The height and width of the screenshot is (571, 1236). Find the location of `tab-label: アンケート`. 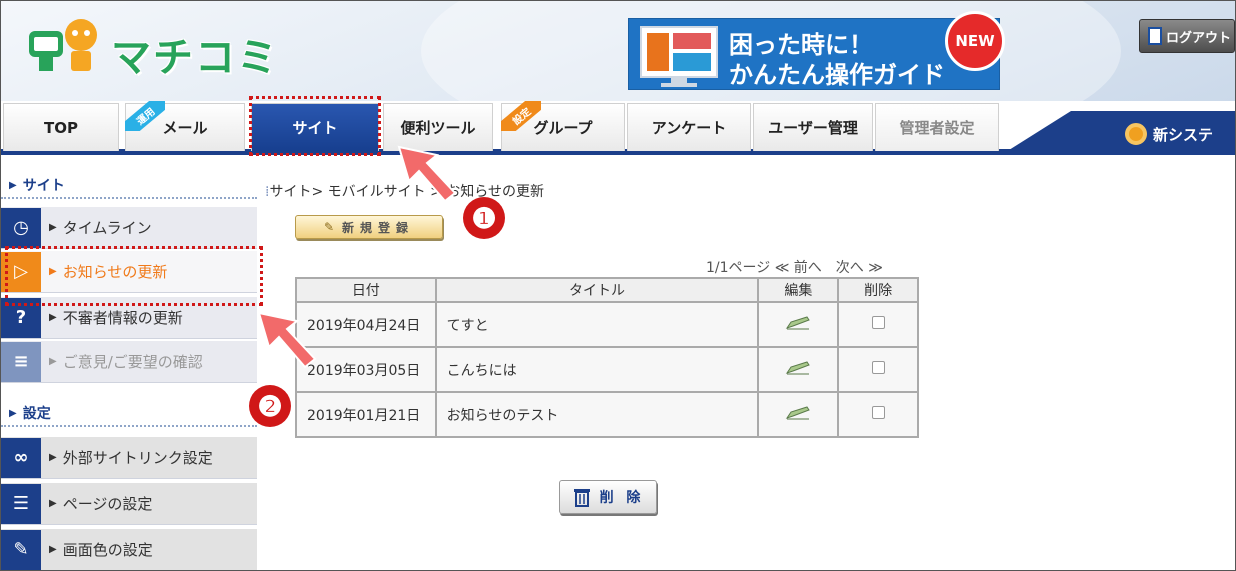

tab-label: アンケート is located at coordinates (689, 128).